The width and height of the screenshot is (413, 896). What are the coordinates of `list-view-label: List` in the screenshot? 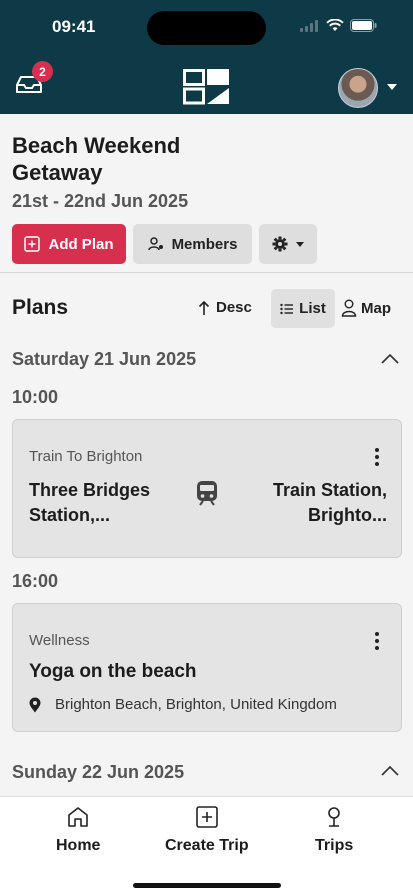 It's located at (312, 308).